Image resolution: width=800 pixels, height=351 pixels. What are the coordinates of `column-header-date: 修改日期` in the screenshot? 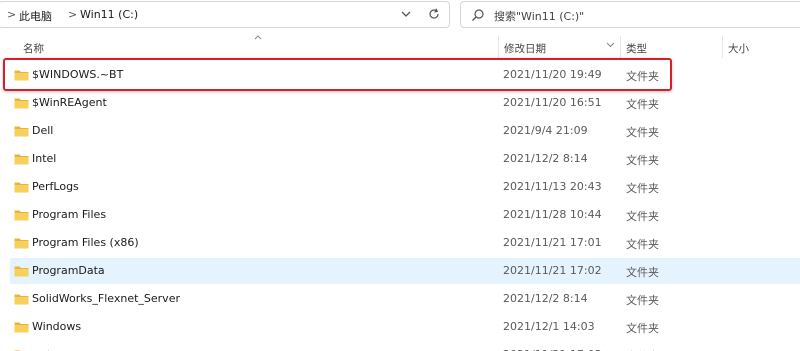 It's located at (525, 48).